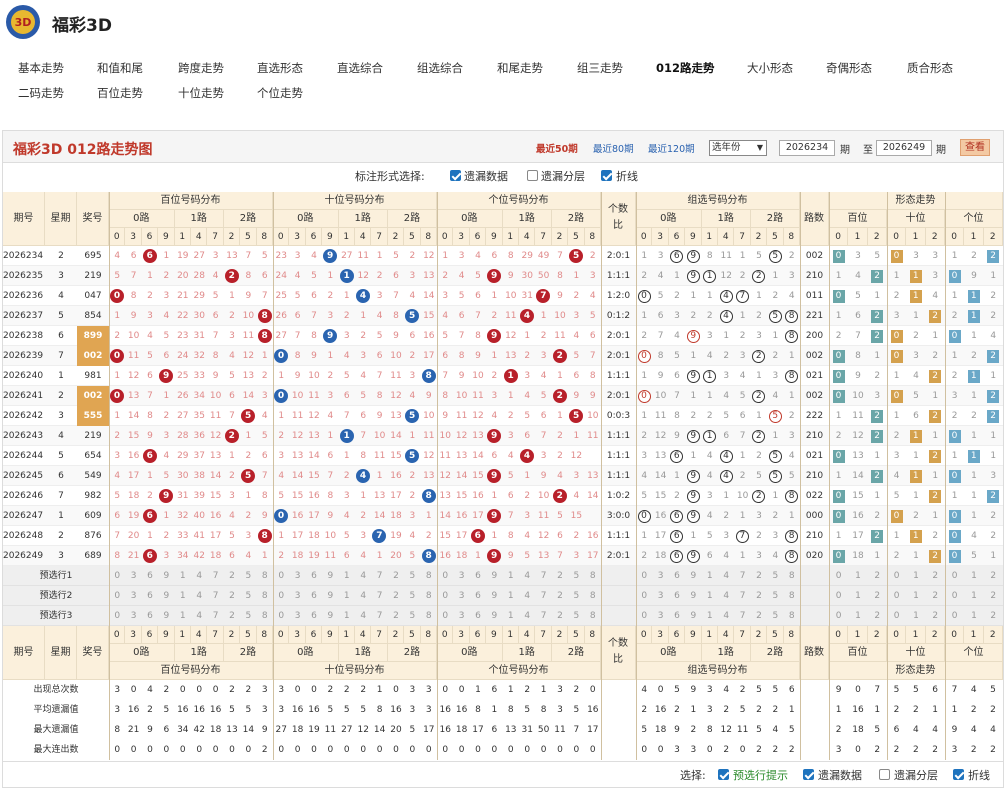 The width and height of the screenshot is (1007, 792). I want to click on stat-g-value: 2, so click(775, 750).